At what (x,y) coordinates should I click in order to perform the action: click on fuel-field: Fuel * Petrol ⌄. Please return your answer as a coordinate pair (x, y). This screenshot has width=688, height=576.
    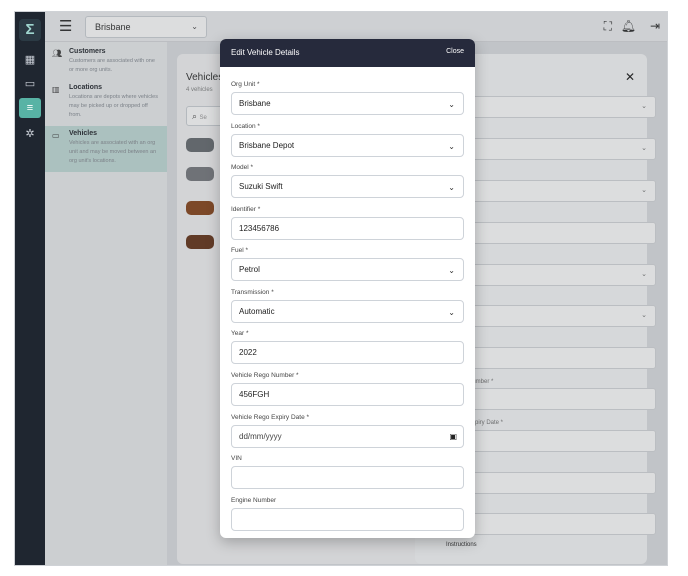
    Looking at the image, I should click on (347, 263).